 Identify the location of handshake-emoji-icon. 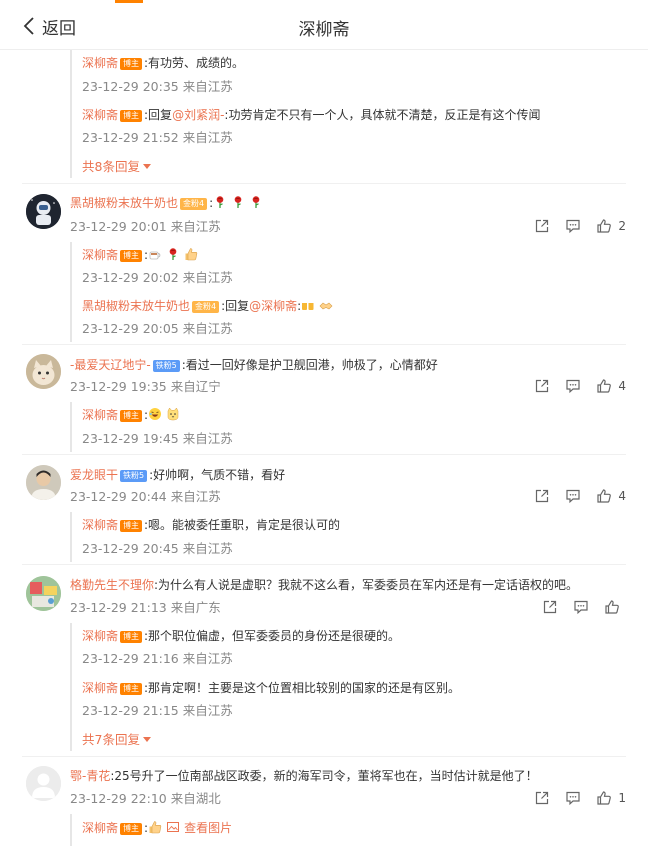
(326, 305).